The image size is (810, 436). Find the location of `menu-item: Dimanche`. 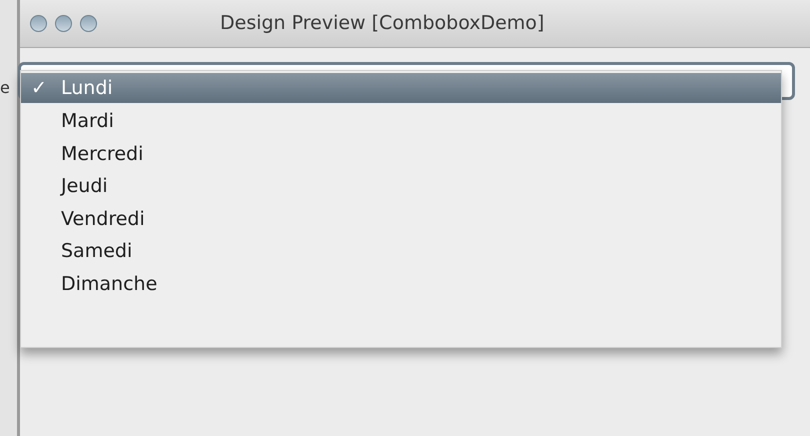

menu-item: Dimanche is located at coordinates (401, 284).